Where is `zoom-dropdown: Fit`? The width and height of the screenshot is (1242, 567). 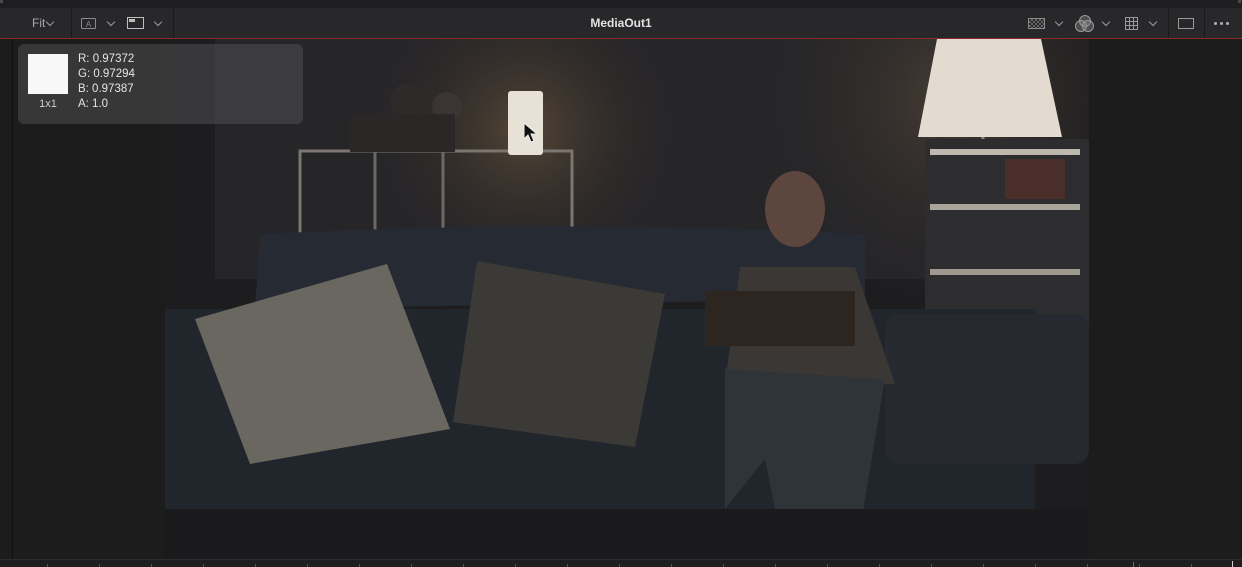 zoom-dropdown: Fit is located at coordinates (43, 23).